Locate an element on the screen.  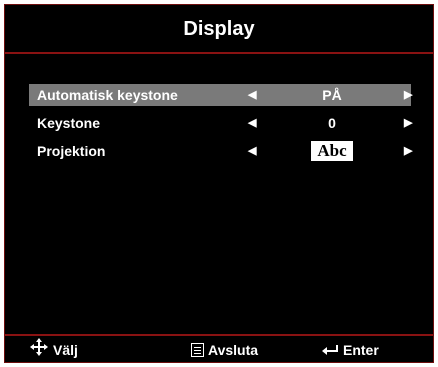
footer-select-hint: Välj is located at coordinates (53, 350).